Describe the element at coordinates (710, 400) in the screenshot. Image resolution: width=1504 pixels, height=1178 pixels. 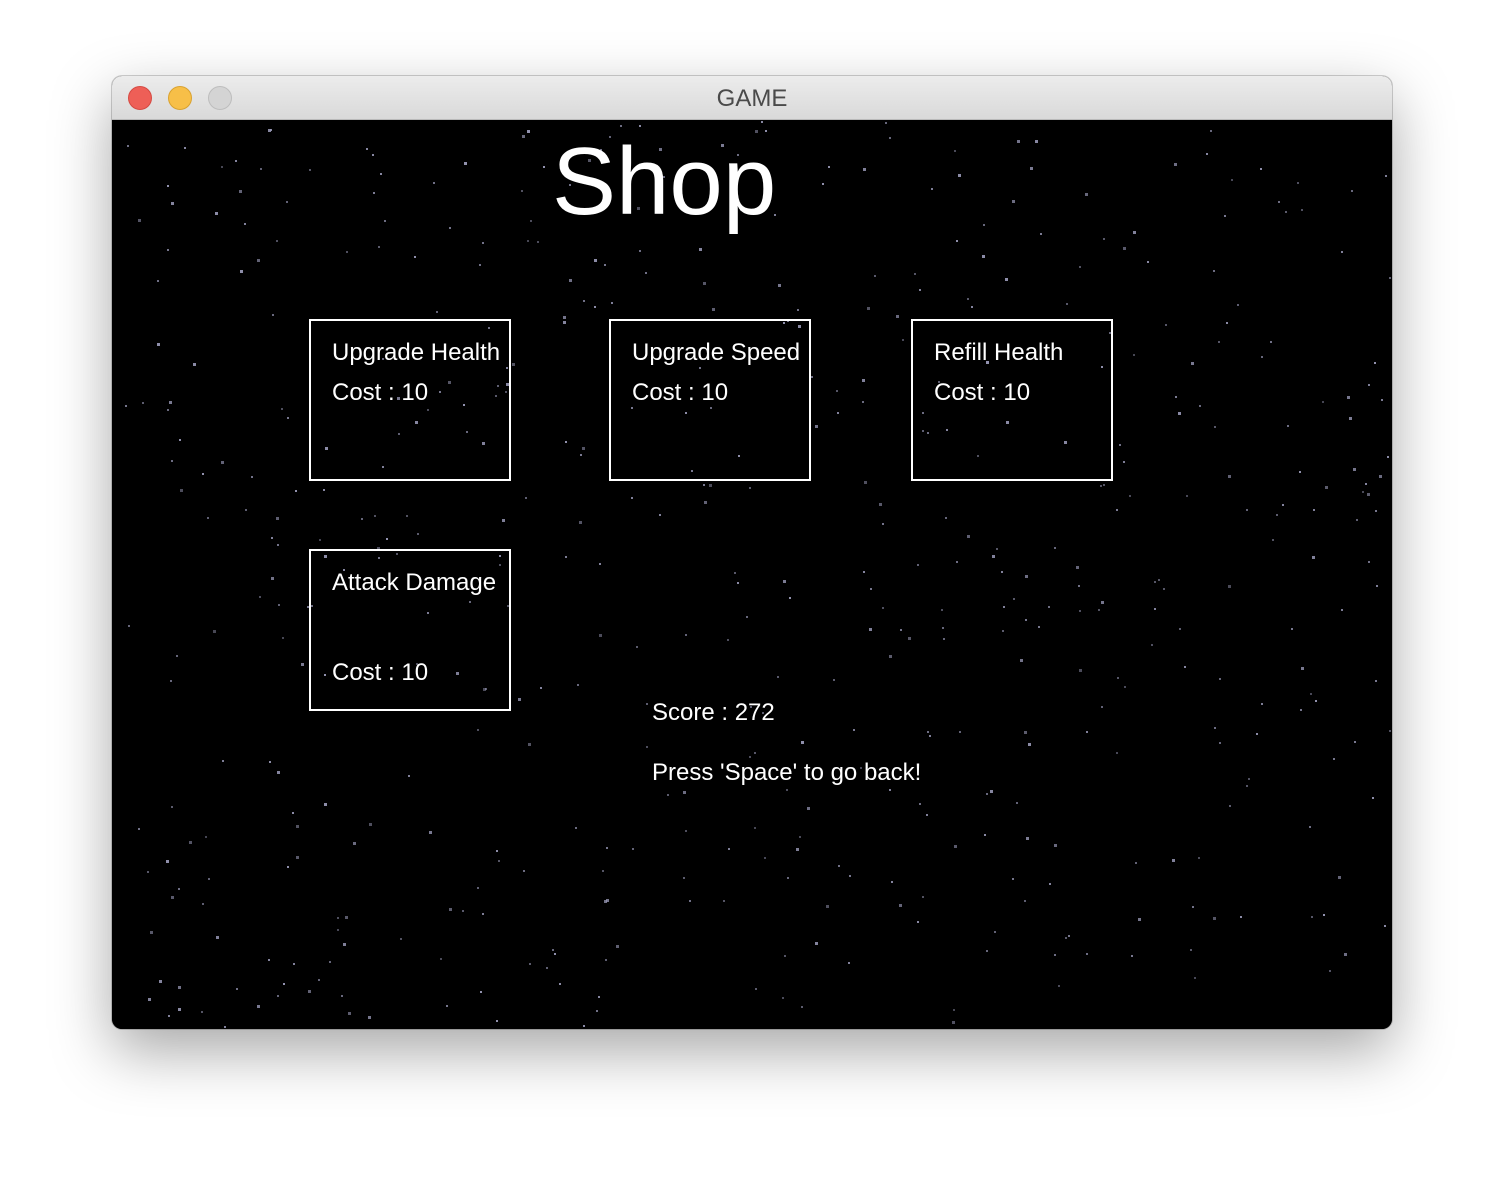
I see `shop-item-upgrade-speed: Upgrade Speed Cost : 10` at that location.